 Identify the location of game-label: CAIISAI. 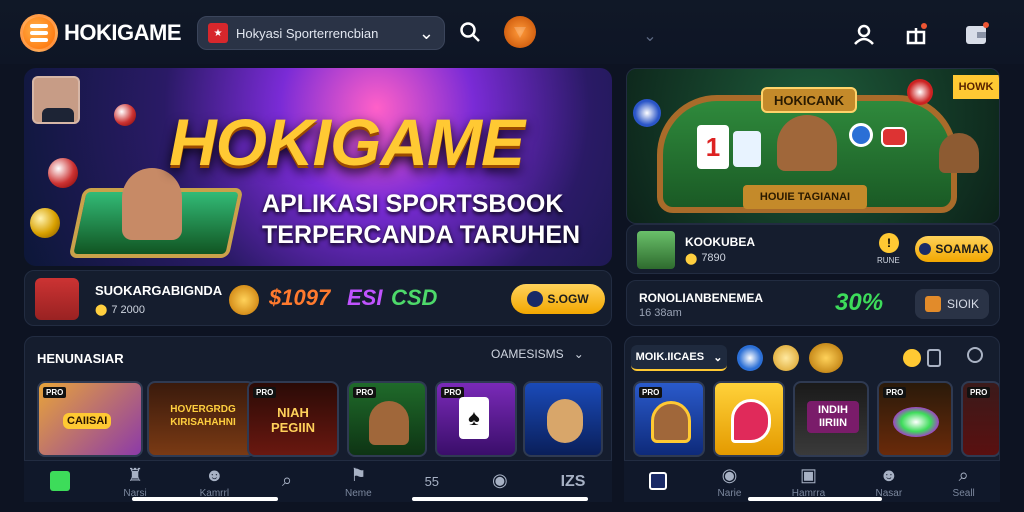
(87, 421).